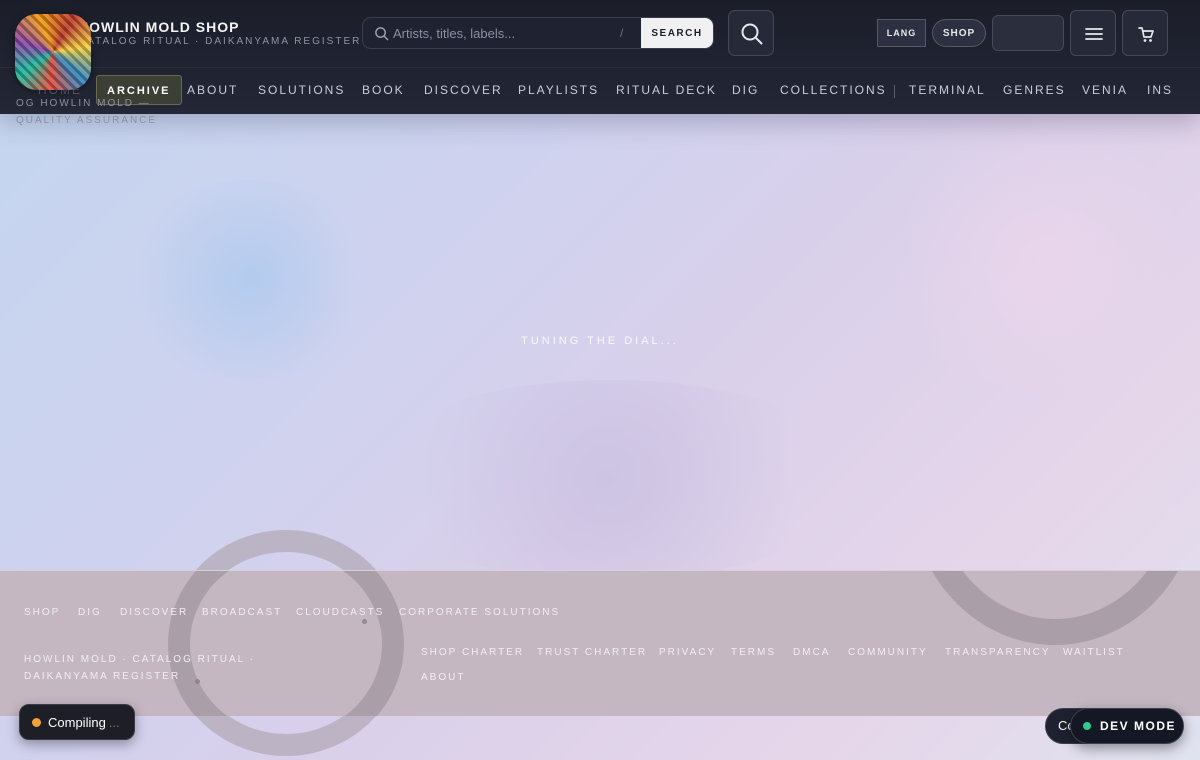 This screenshot has width=1200, height=760. I want to click on footer-link-dig: DIG, so click(90, 612).